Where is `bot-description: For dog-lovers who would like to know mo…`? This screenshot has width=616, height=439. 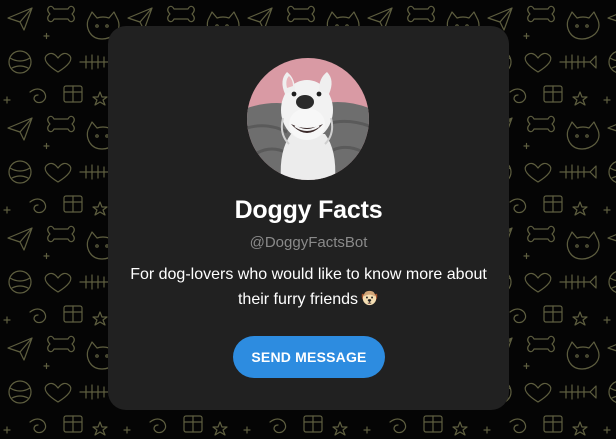 bot-description: For dog-lovers who would like to know mo… is located at coordinates (308, 287).